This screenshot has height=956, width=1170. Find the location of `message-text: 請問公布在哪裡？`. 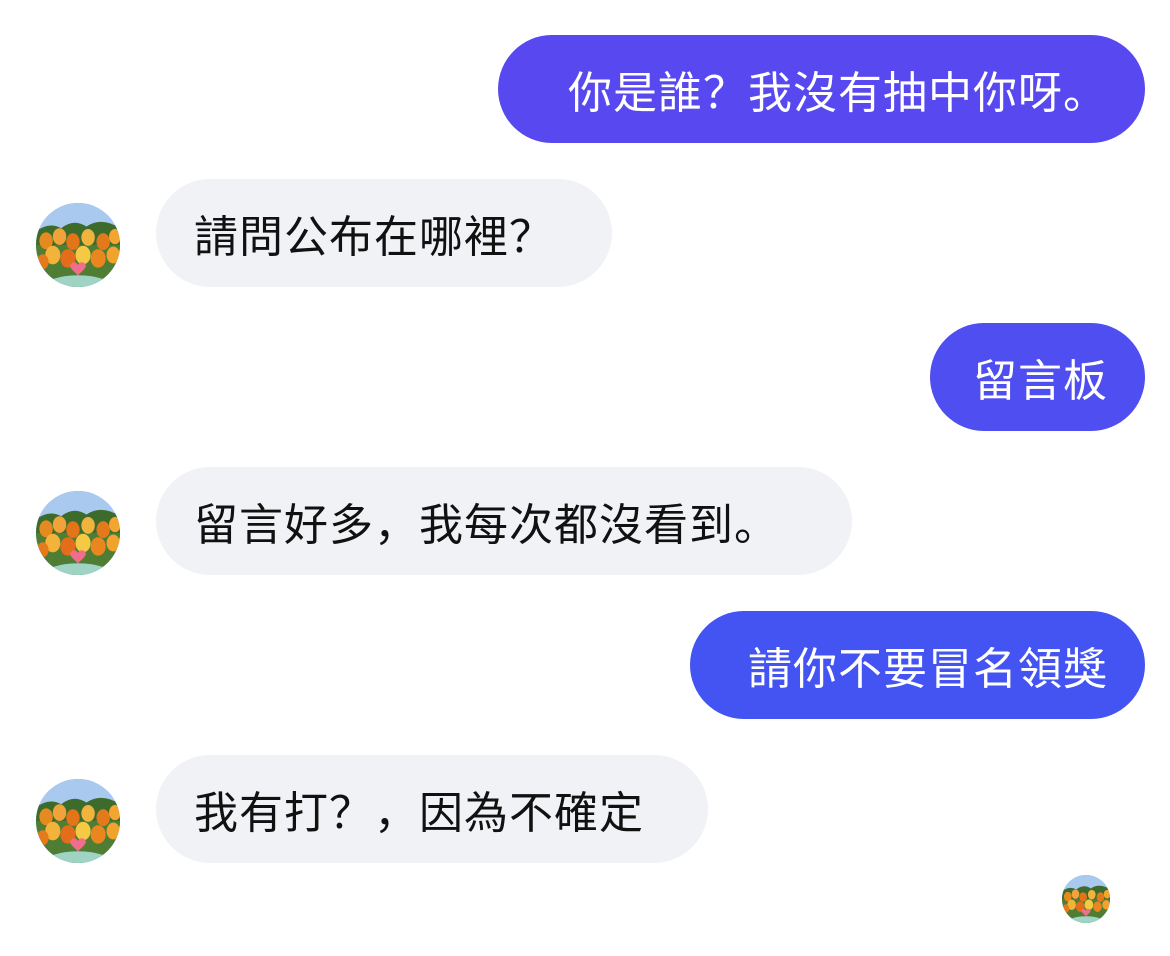

message-text: 請問公布在哪裡？ is located at coordinates (374, 237).